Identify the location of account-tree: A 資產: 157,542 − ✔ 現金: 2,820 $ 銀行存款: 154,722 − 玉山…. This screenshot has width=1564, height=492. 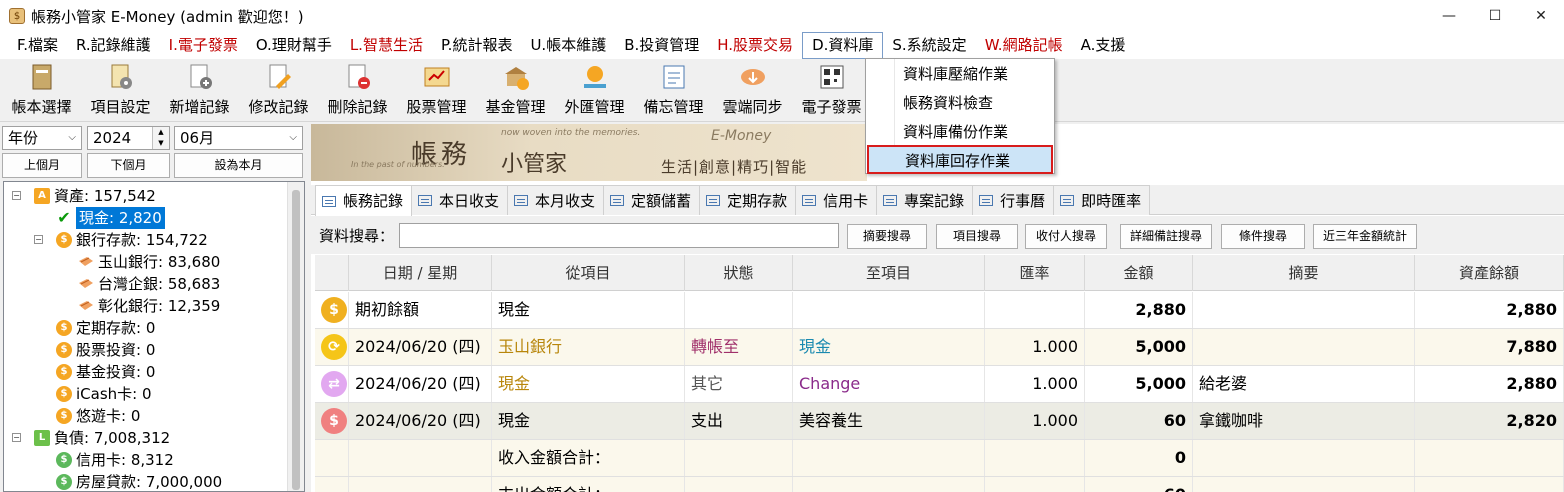
(154, 336).